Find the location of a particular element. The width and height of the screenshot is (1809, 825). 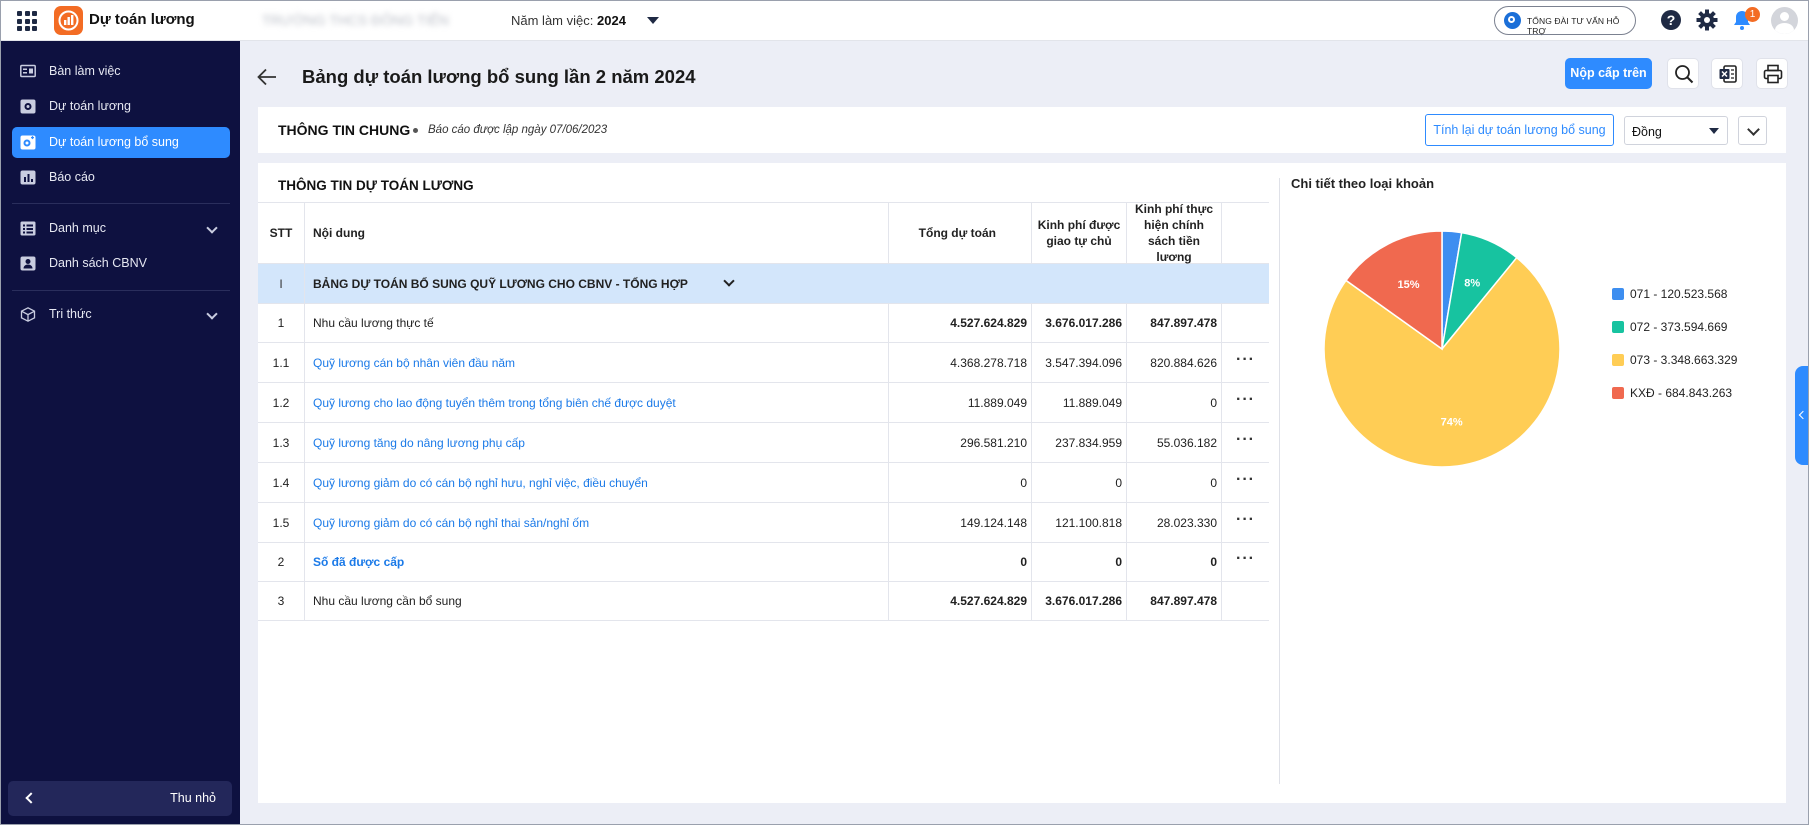

sidebar-item-desk: Bàn làm việc is located at coordinates (121, 71).